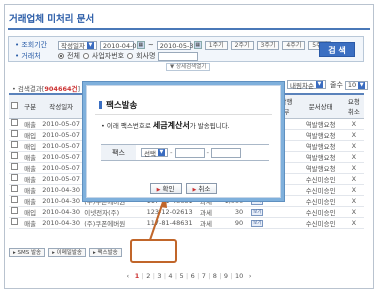 This screenshot has height=293, width=378. What do you see at coordinates (193, 276) in the screenshot?
I see `page-link: 6` at bounding box center [193, 276].